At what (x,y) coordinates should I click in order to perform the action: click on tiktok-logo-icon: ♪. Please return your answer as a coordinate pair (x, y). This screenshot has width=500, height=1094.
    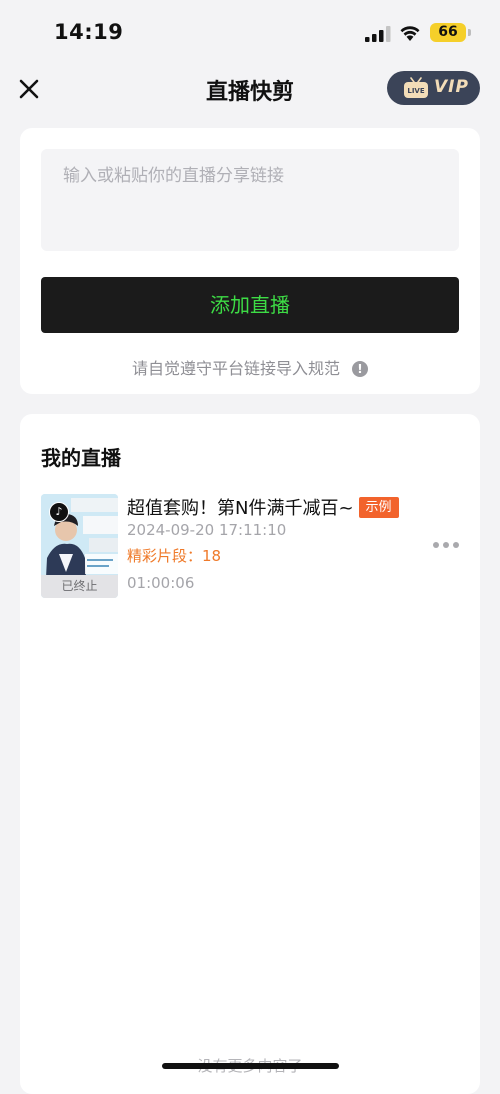
    Looking at the image, I should click on (59, 512).